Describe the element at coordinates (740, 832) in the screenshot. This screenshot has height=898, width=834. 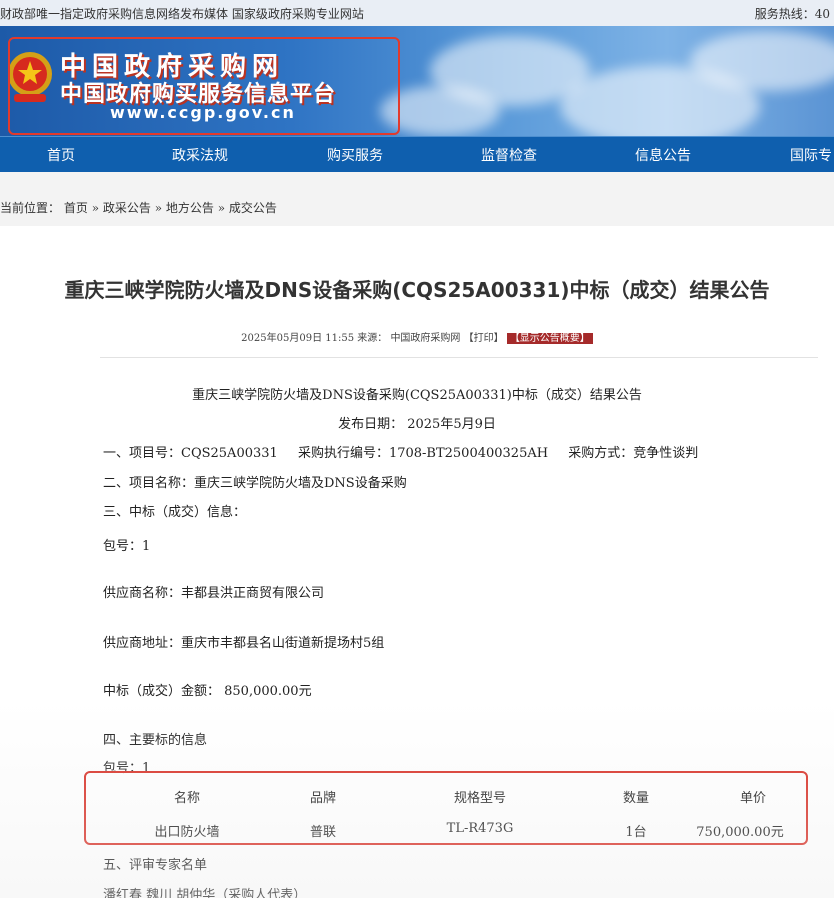
I see `table-cell-price: 750,000.00元` at that location.